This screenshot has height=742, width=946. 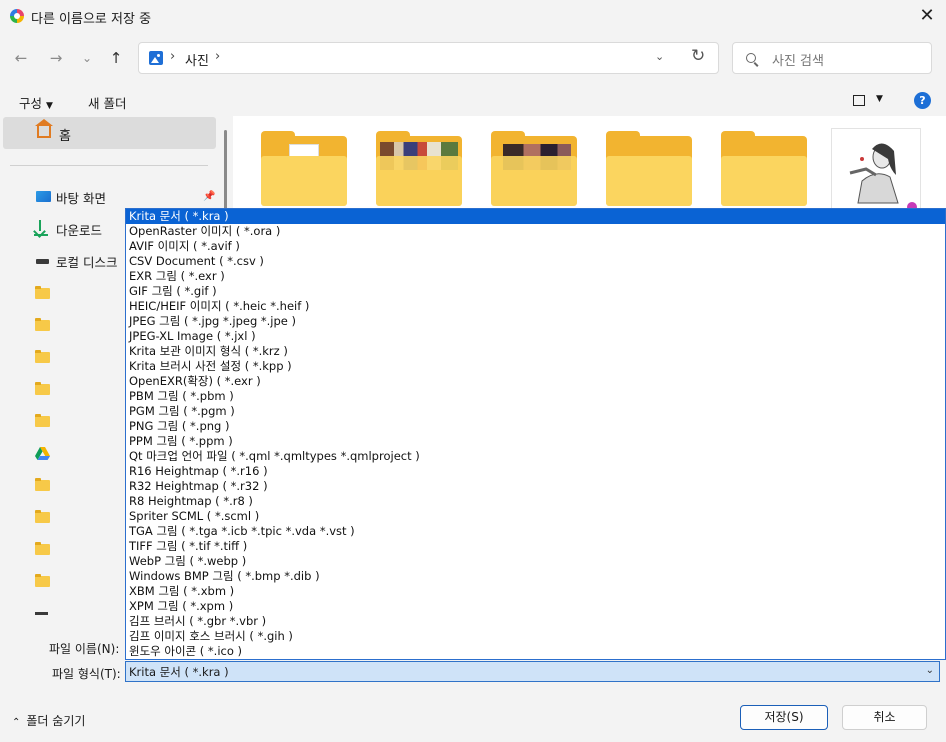 I want to click on file-type-option: Spriter SCML ( *.scml ), so click(x=535, y=516).